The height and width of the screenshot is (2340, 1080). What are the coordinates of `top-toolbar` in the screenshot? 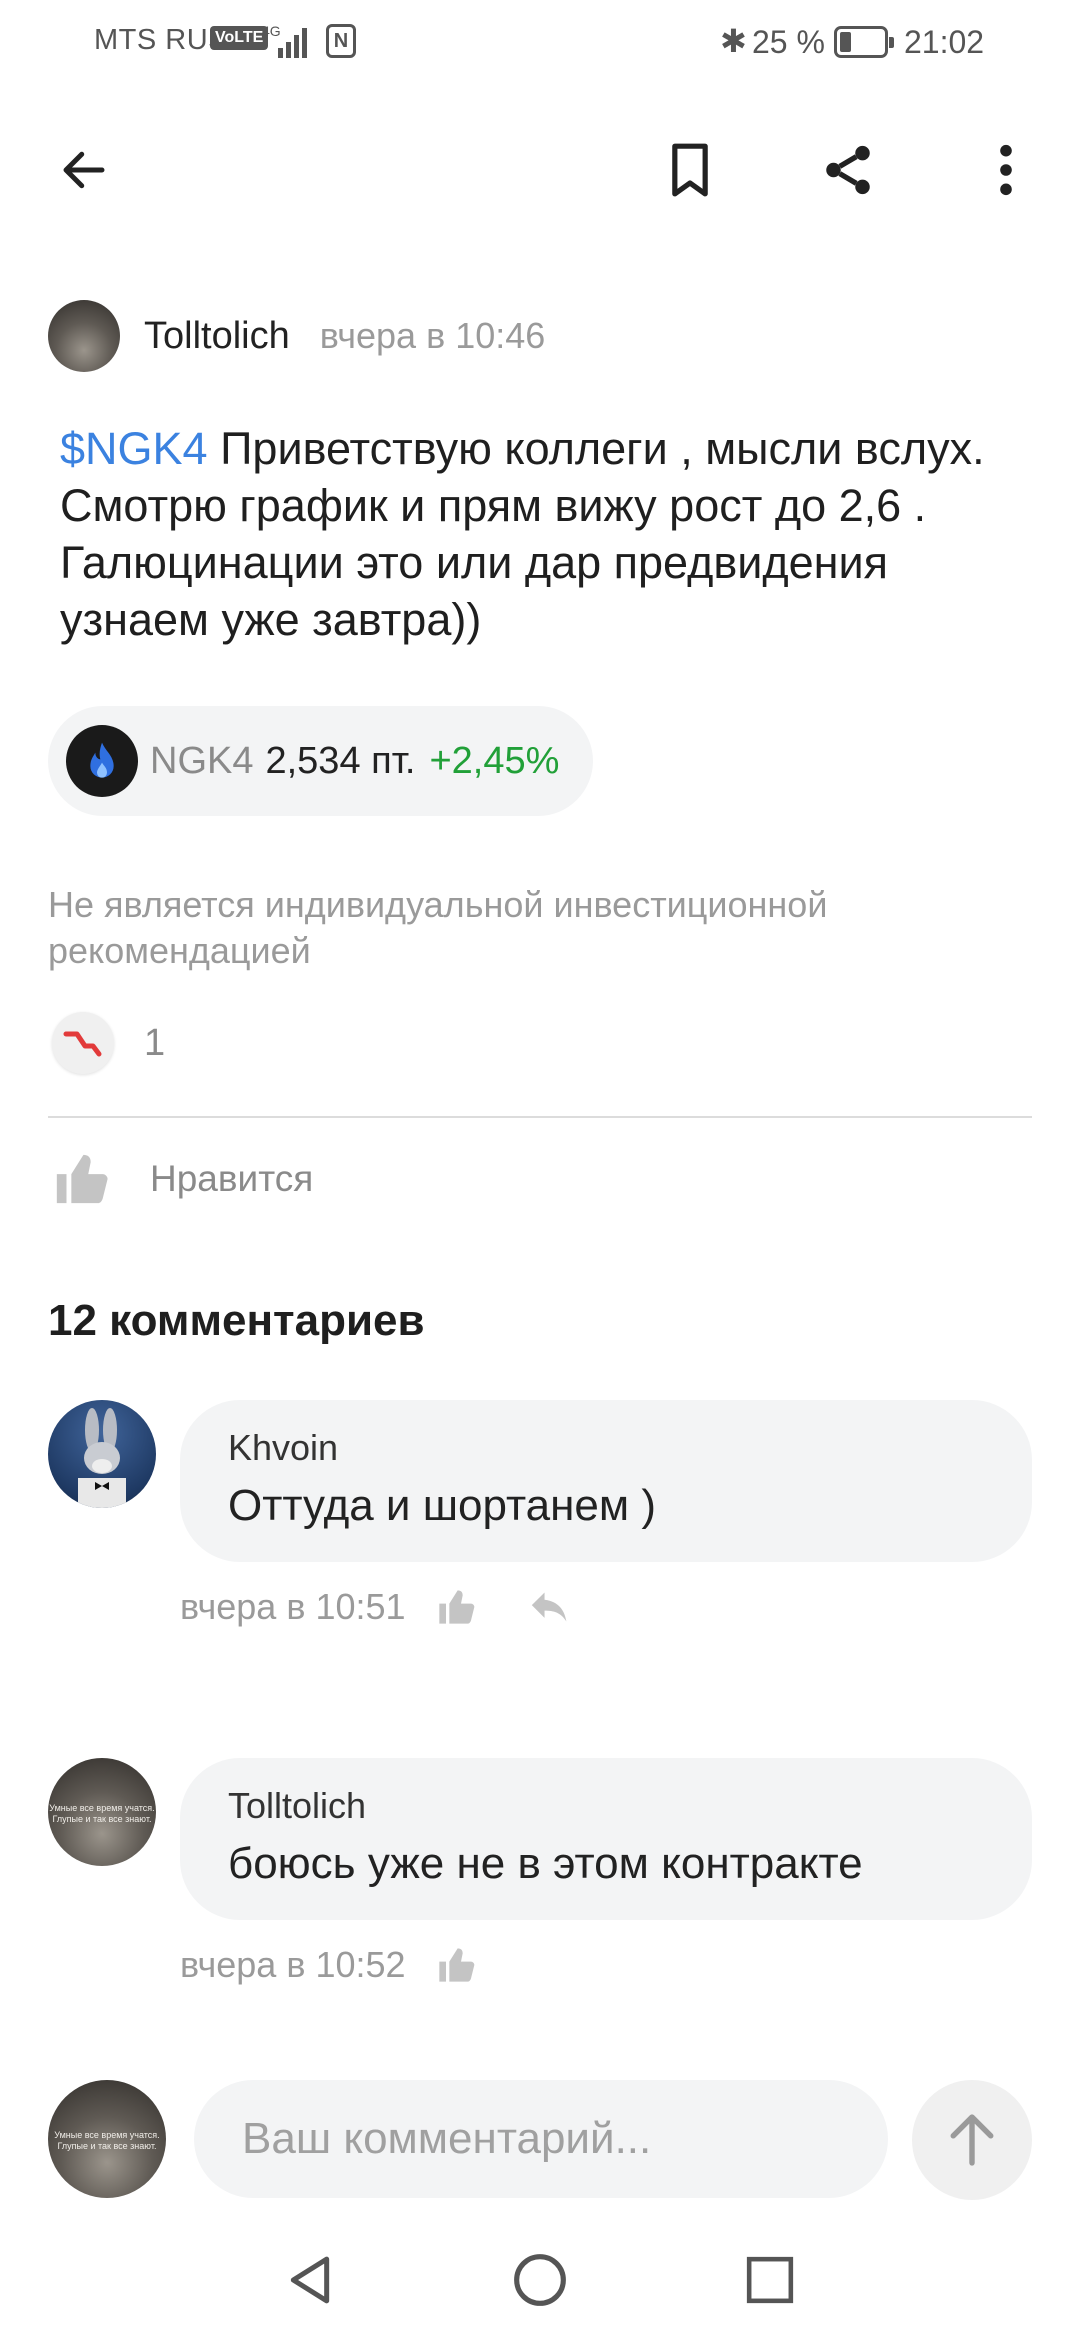 It's located at (540, 170).